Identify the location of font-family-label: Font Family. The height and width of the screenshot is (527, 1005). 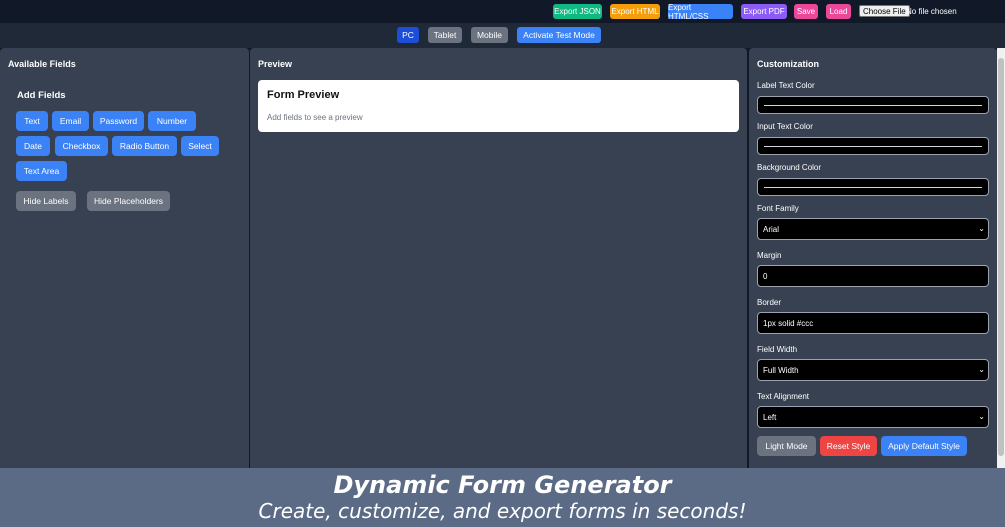
(778, 208).